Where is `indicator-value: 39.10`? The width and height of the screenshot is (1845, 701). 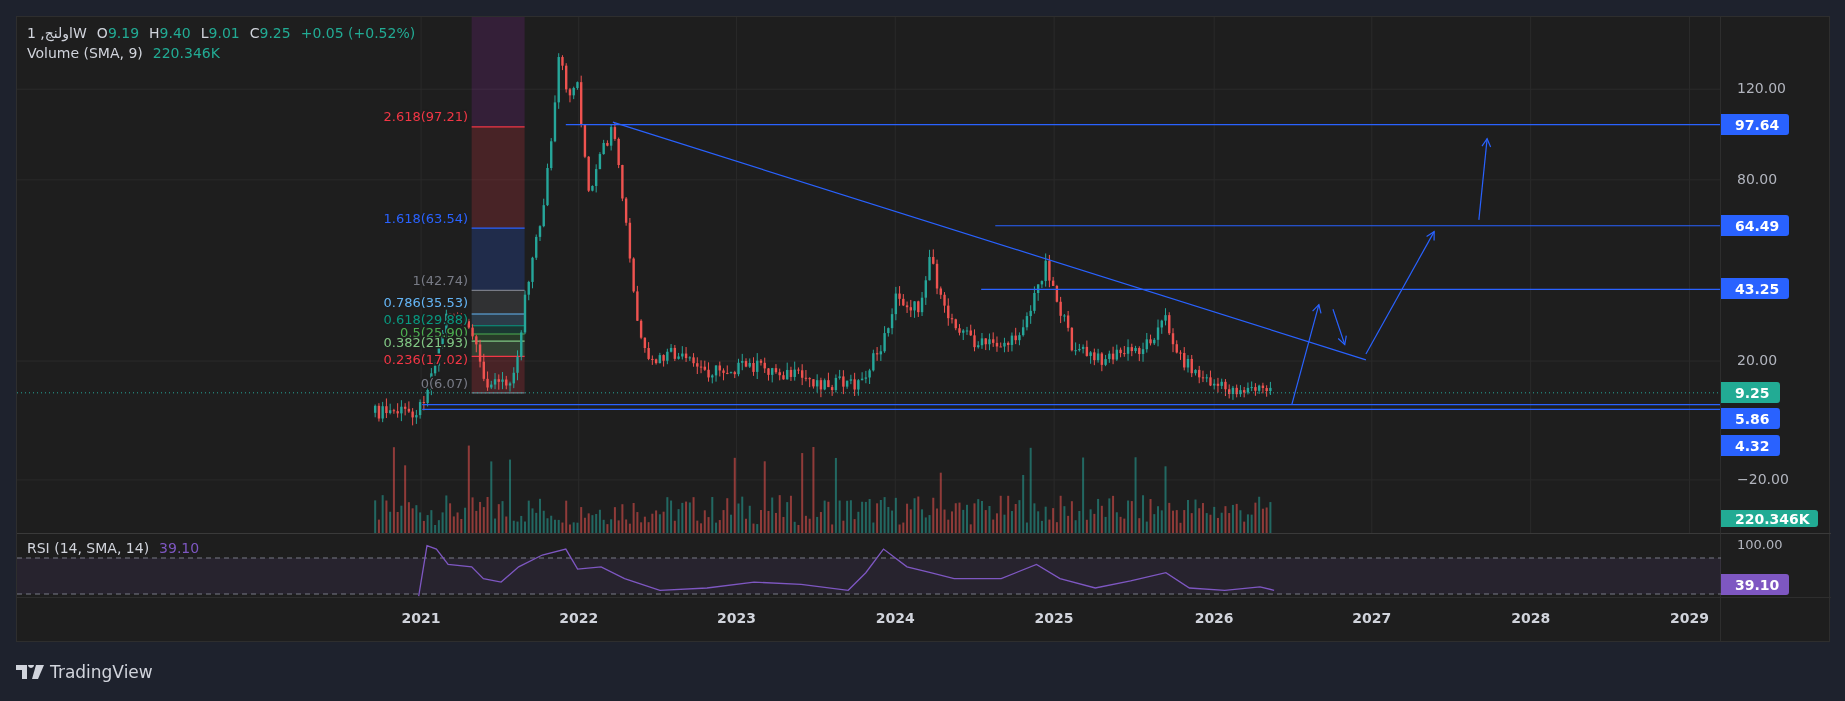
indicator-value: 39.10 is located at coordinates (179, 548).